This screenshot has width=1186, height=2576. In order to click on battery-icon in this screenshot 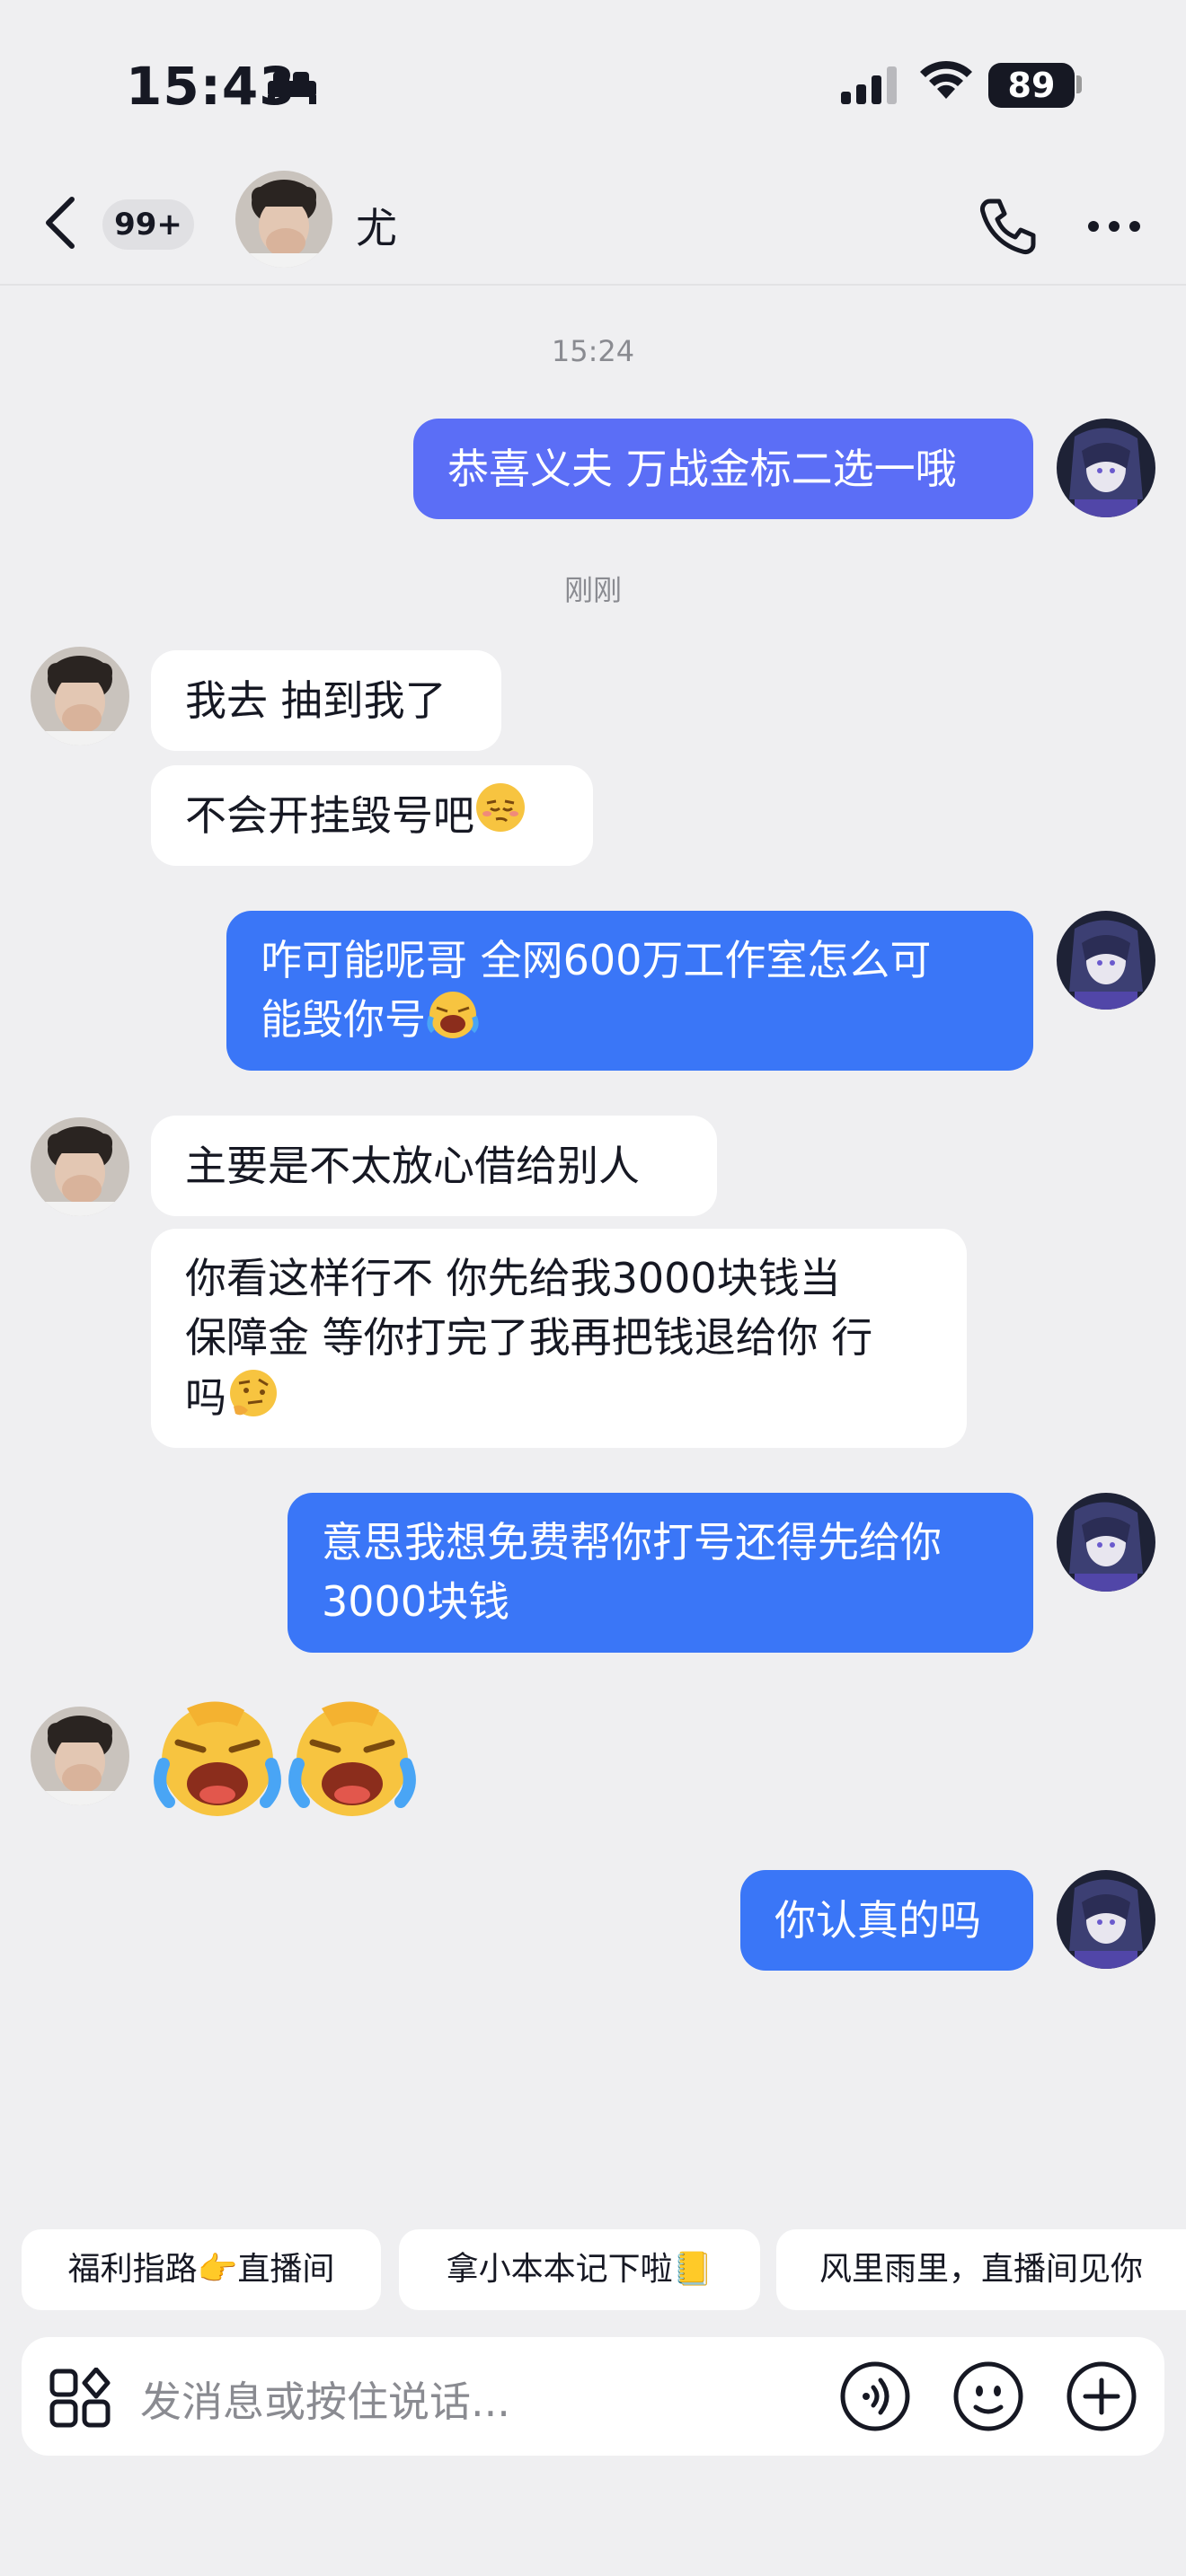, I will do `click(1079, 84)`.